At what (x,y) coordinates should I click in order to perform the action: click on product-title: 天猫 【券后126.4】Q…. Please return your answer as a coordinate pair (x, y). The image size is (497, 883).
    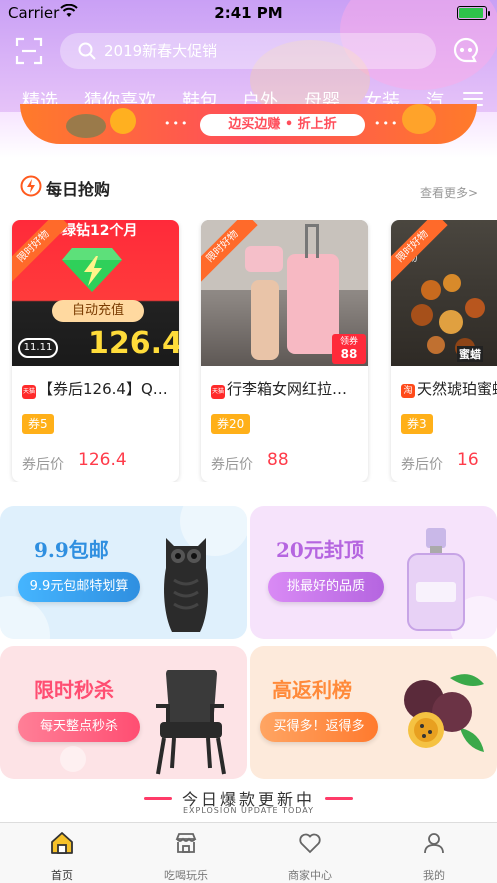
    Looking at the image, I should click on (95, 389).